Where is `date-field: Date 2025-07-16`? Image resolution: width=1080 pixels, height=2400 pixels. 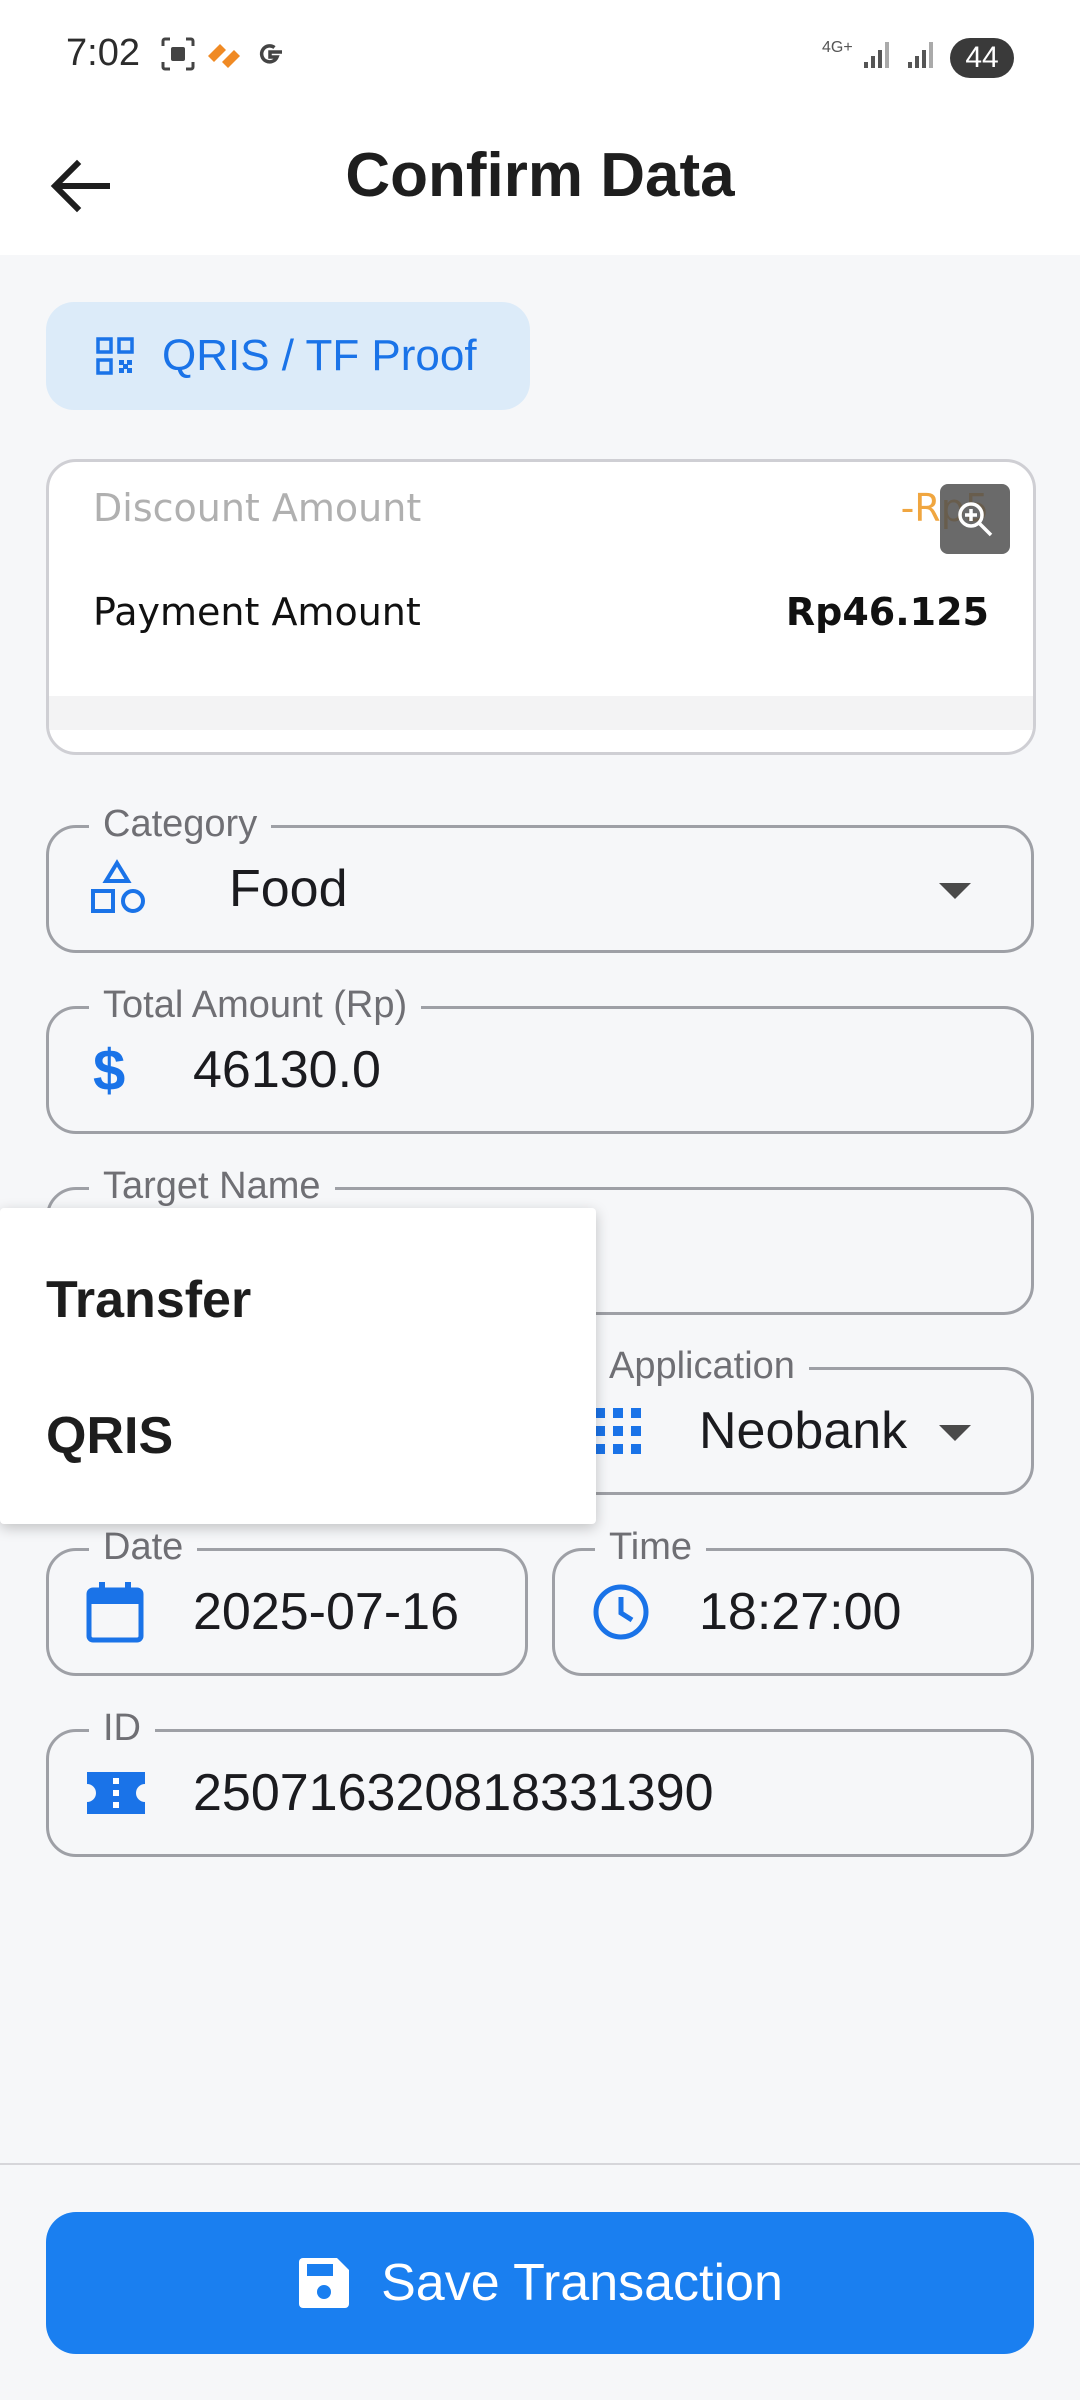 date-field: Date 2025-07-16 is located at coordinates (287, 1599).